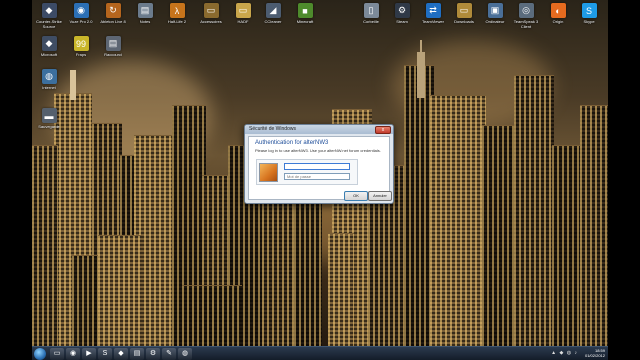  I want to click on explorer-icon: ▭, so click(57, 354).